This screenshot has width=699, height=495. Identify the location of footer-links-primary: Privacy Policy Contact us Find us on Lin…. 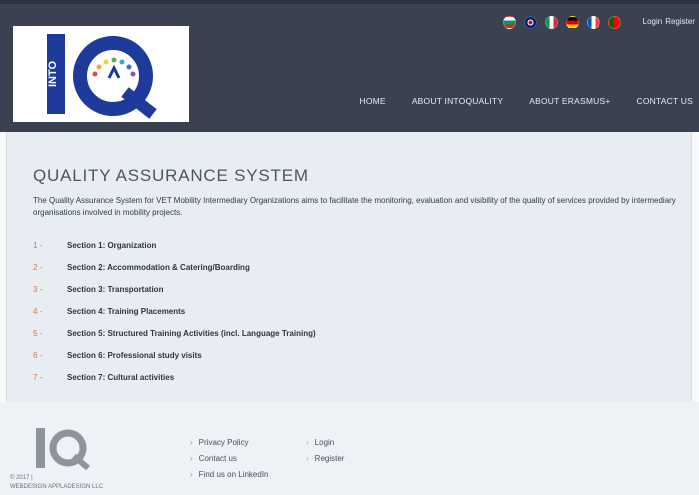
(229, 458).